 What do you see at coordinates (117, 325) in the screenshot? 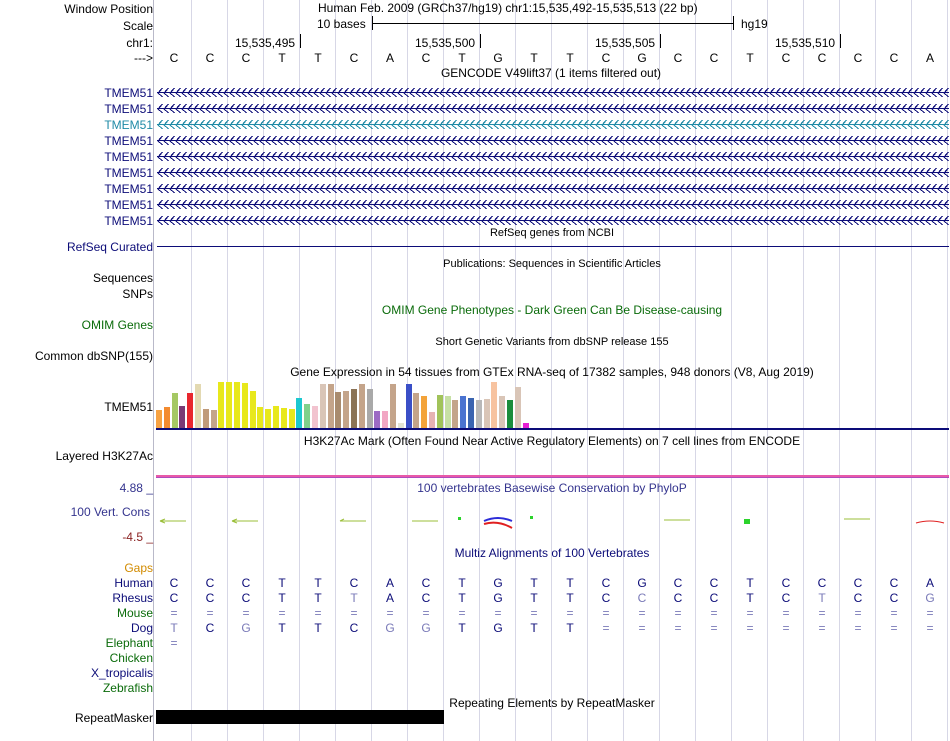
I see `omim-label: OMIM Genes` at bounding box center [117, 325].